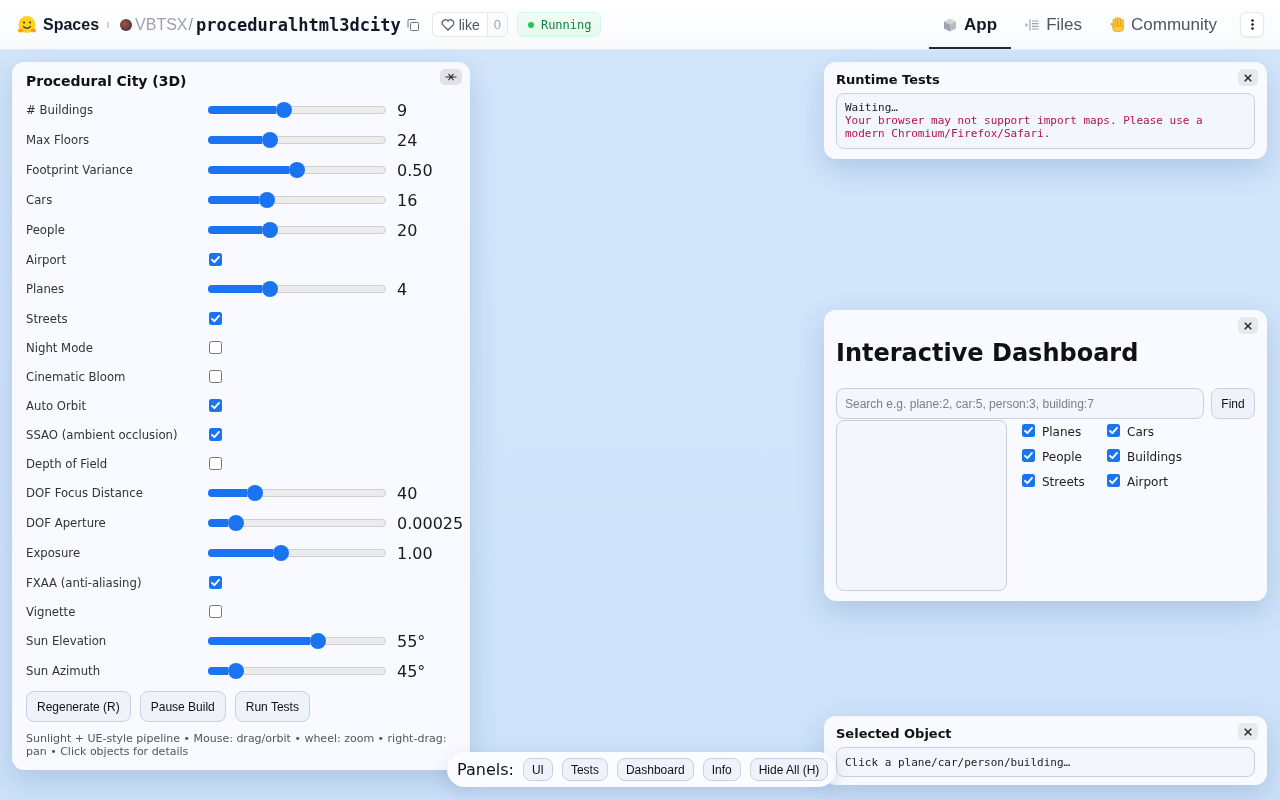  What do you see at coordinates (47, 318) in the screenshot?
I see `setting-label: Streets` at bounding box center [47, 318].